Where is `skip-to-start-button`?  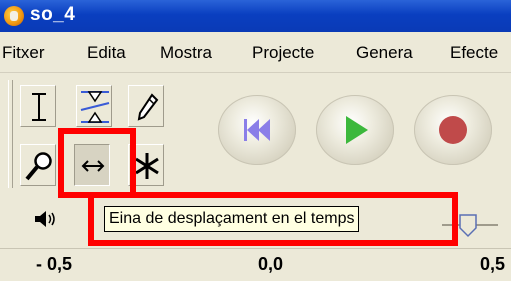 skip-to-start-button is located at coordinates (257, 130).